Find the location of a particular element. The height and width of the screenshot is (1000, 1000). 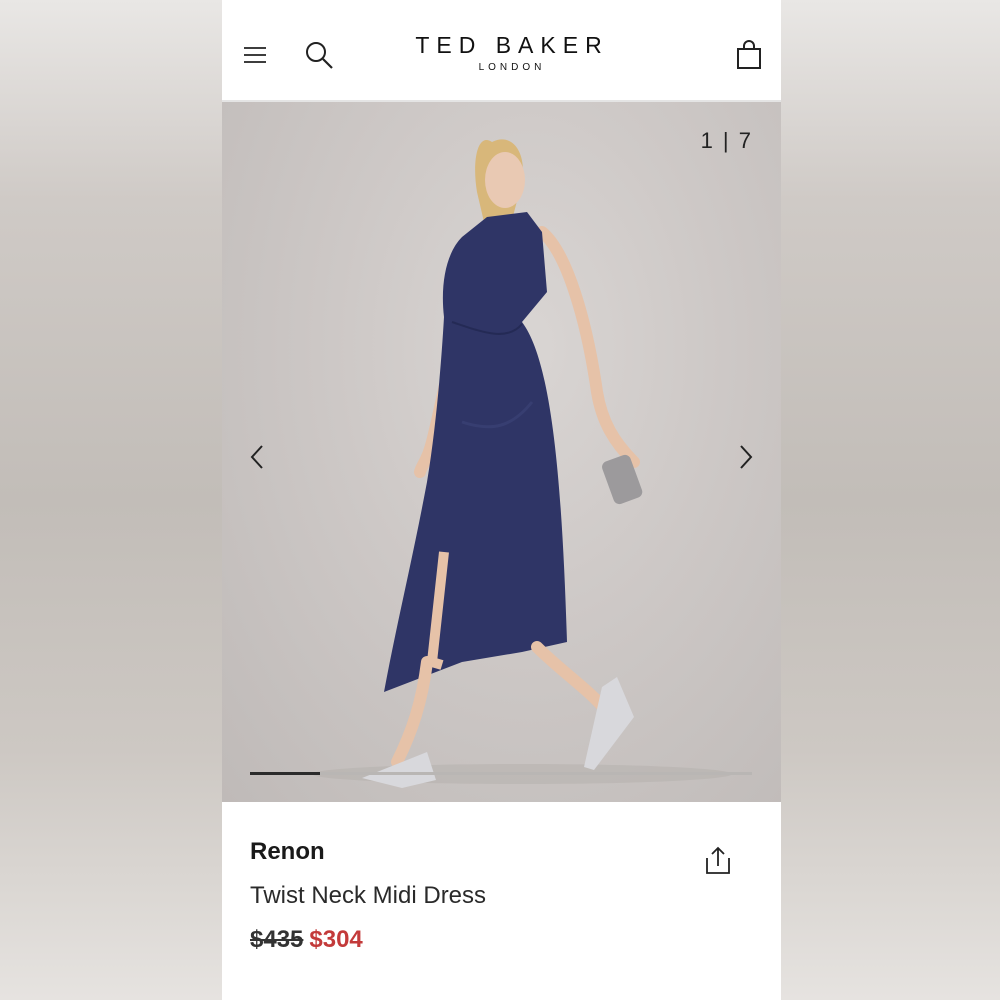

product-brand: Renon is located at coordinates (287, 851).